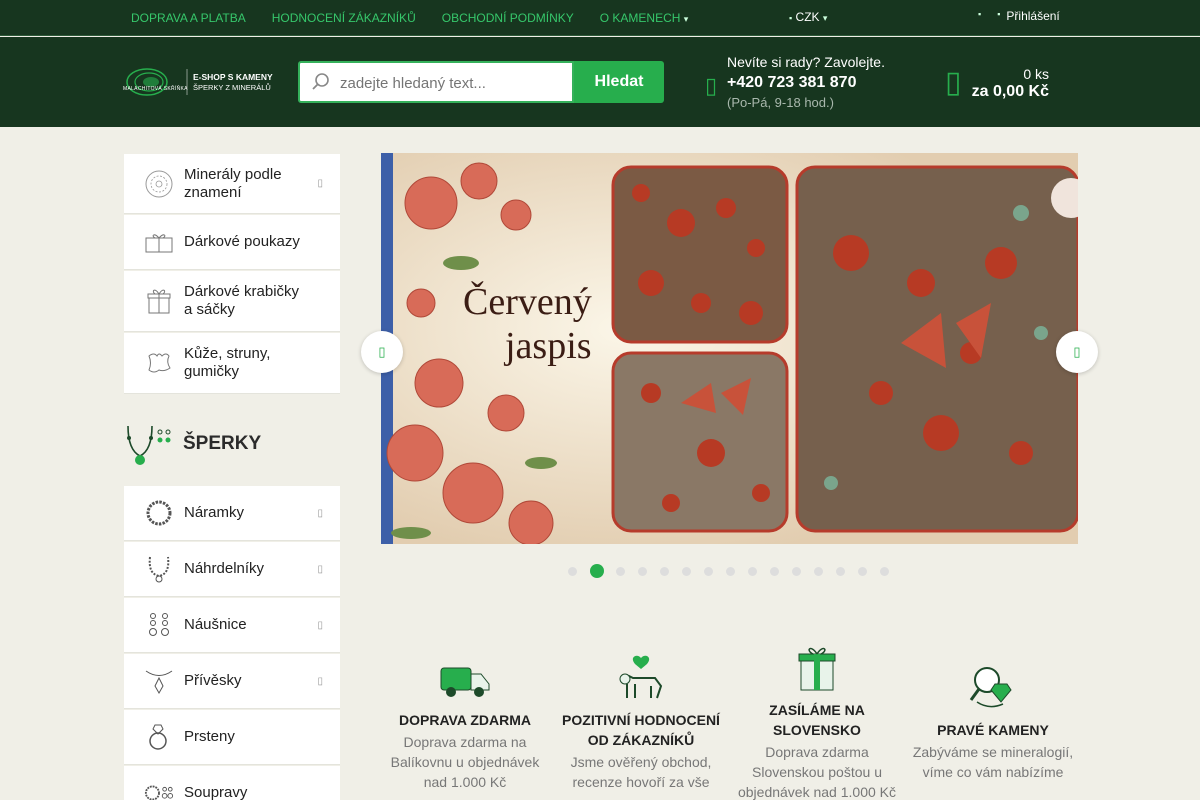  I want to click on login-link: ▪ ▪ Přihlášení, so click(1019, 16).